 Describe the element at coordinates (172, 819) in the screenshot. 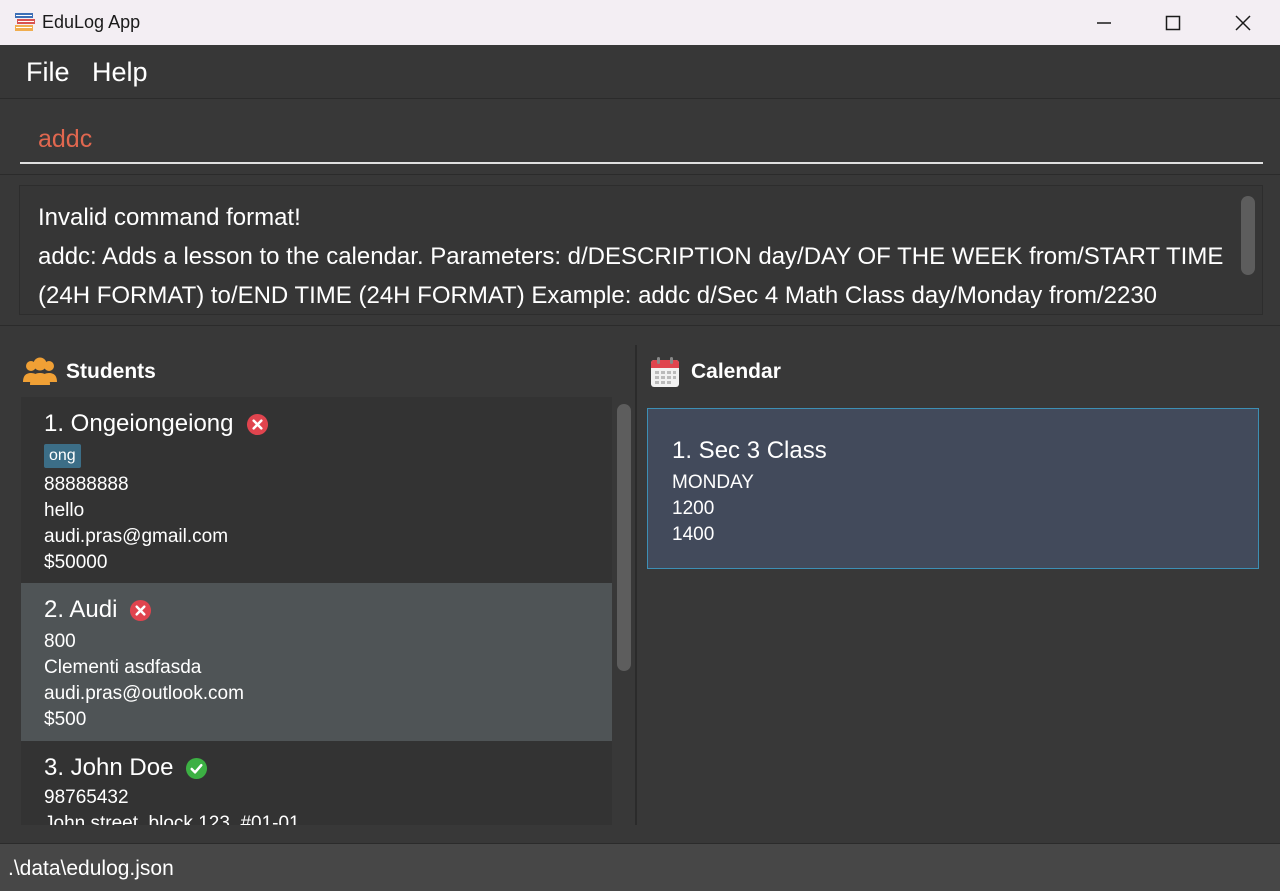

I see `student-address: John street, block 123, #01-01` at that location.